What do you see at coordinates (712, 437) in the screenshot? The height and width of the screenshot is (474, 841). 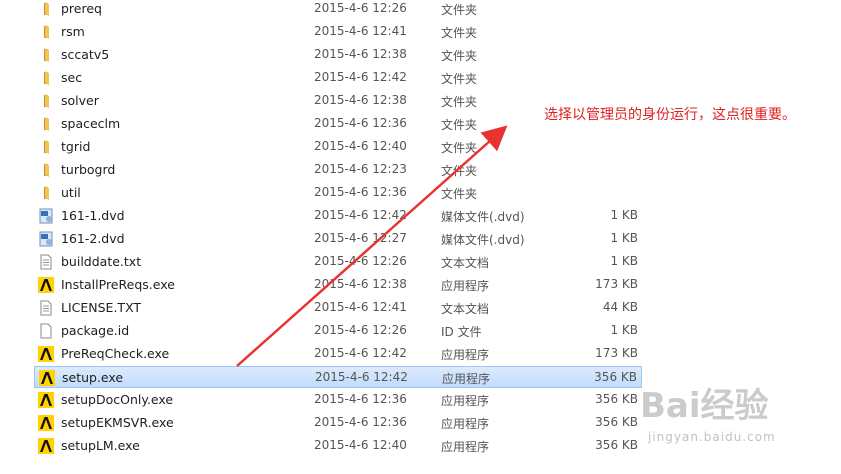 I see `watermark-url: jingyan.baidu.com` at bounding box center [712, 437].